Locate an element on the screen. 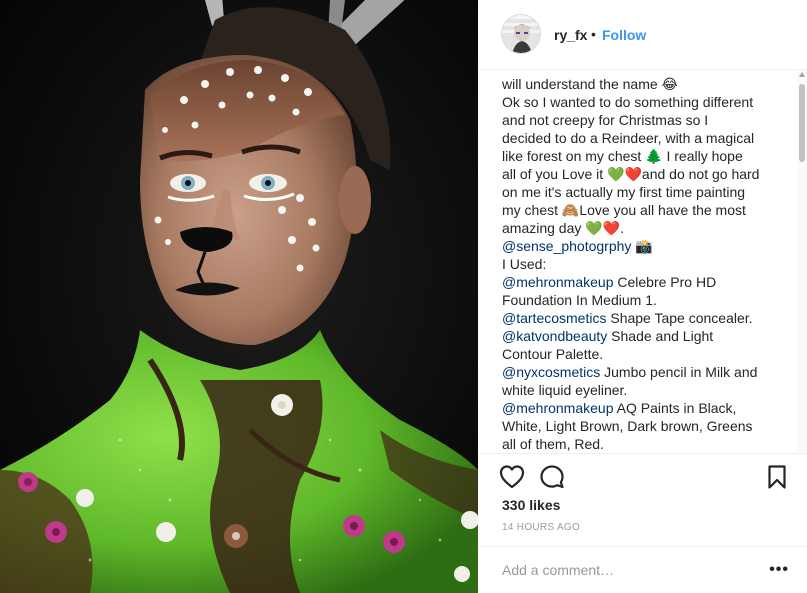 The height and width of the screenshot is (593, 807). caption-line: @mehronmakeup Celebre Pro HD is located at coordinates (640, 282).